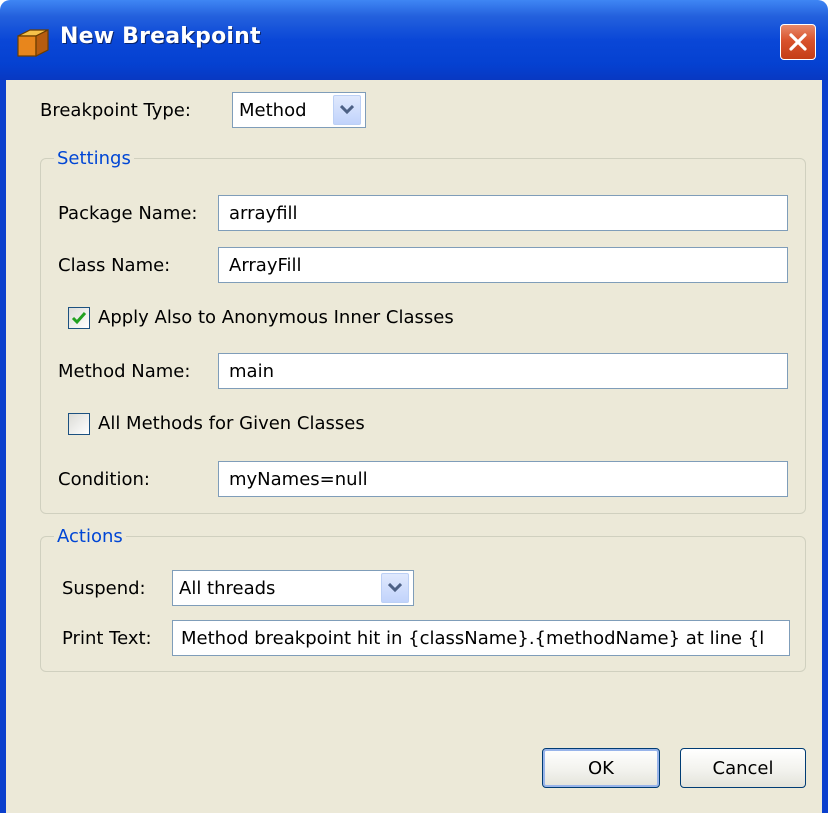  What do you see at coordinates (94, 158) in the screenshot?
I see `settings-group-title: Settings` at bounding box center [94, 158].